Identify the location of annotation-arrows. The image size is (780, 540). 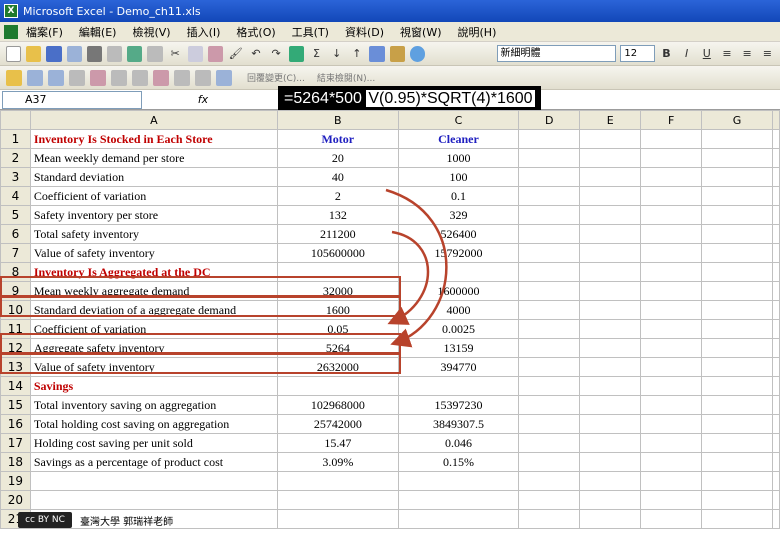
(416, 268).